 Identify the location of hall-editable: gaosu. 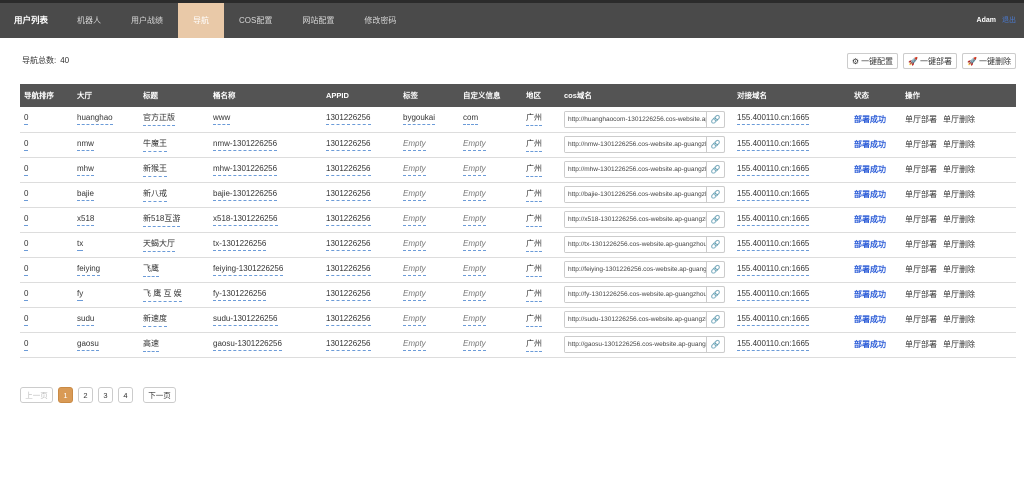
(88, 345).